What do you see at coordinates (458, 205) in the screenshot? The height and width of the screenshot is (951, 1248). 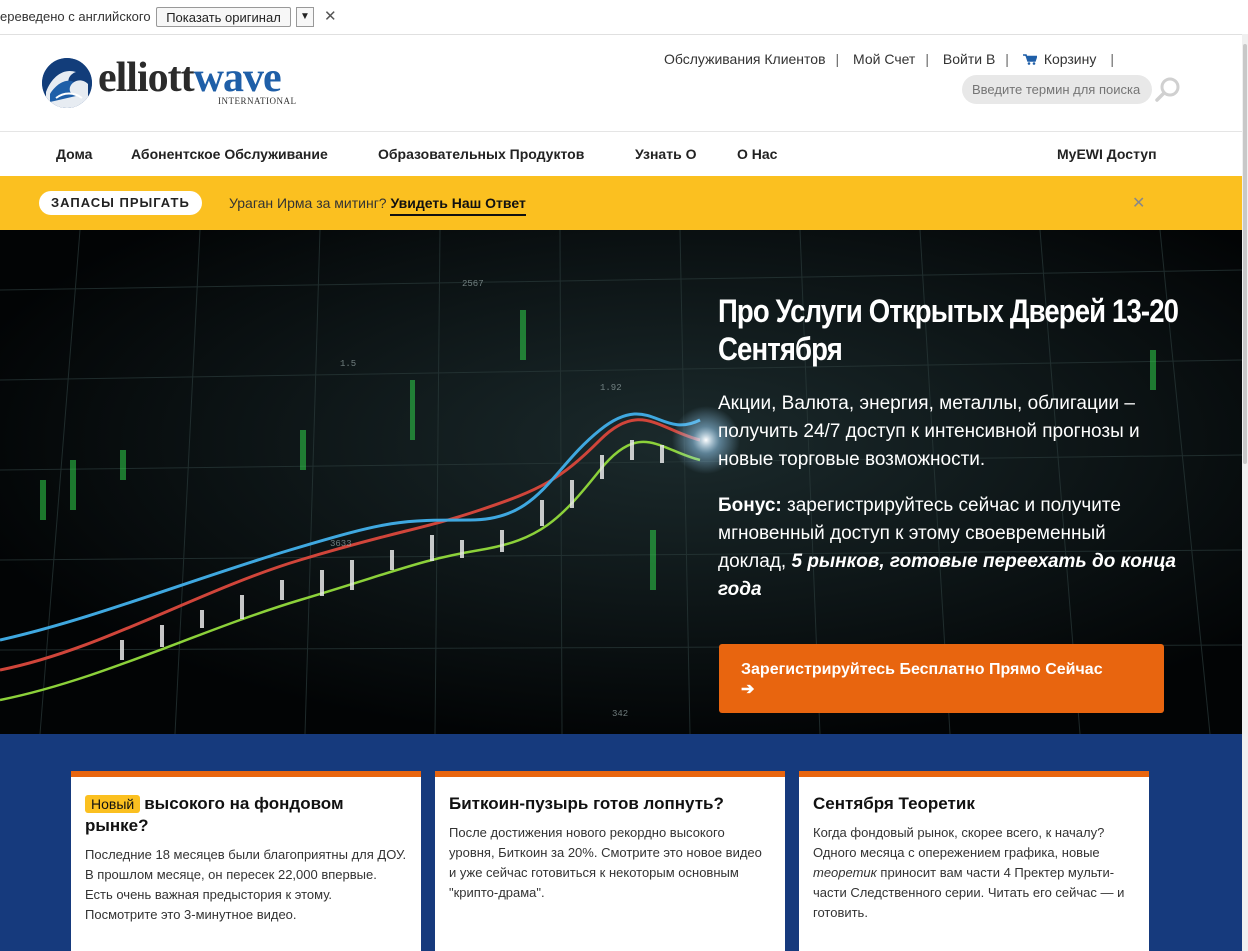 I see `alert-link: Увидеть Наш Ответ` at bounding box center [458, 205].